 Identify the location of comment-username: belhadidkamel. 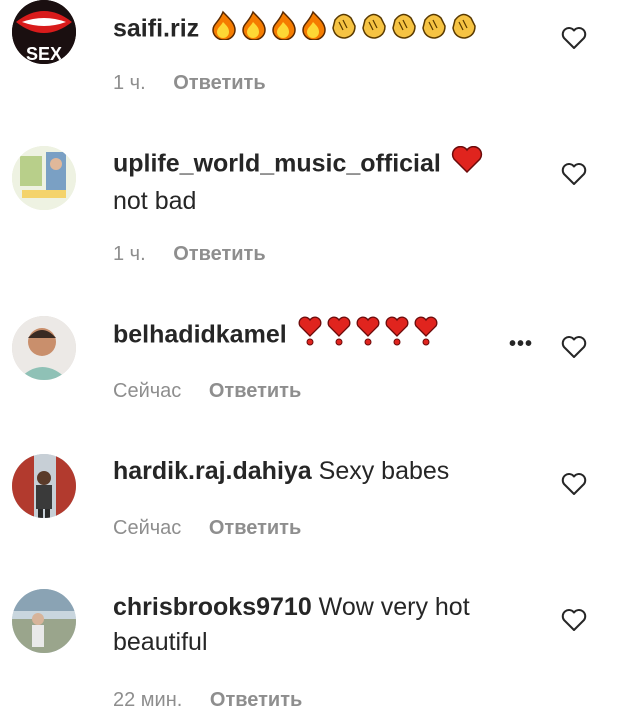
(200, 335).